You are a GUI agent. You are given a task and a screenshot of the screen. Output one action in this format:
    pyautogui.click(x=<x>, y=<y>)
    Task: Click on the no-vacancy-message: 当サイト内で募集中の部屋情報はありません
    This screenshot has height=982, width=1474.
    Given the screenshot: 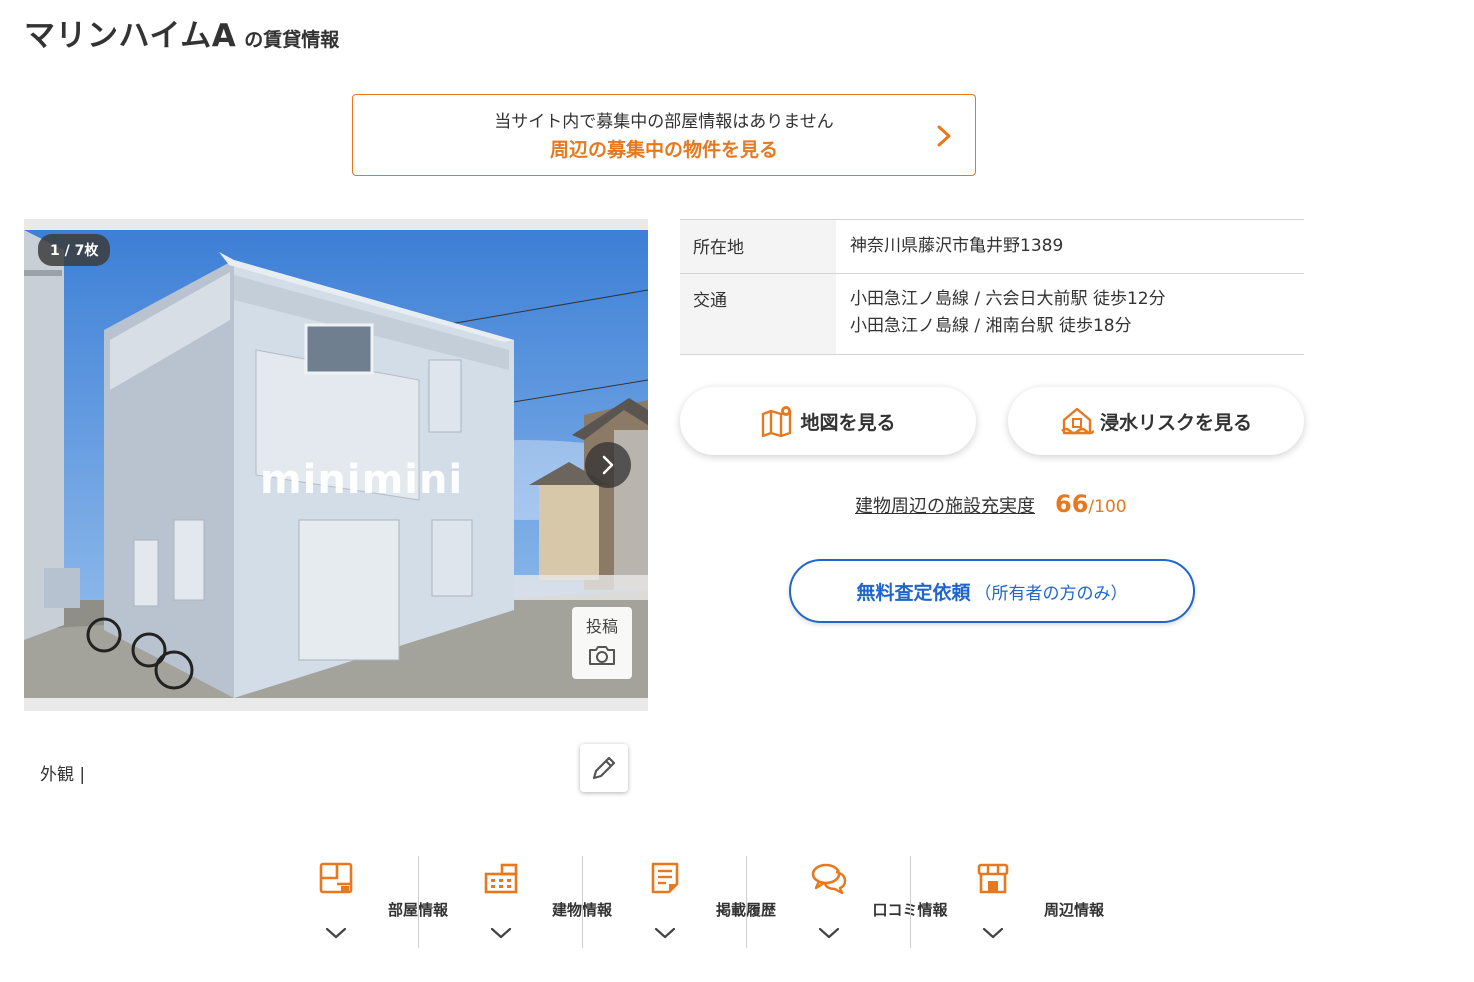 What is the action you would take?
    pyautogui.click(x=664, y=122)
    